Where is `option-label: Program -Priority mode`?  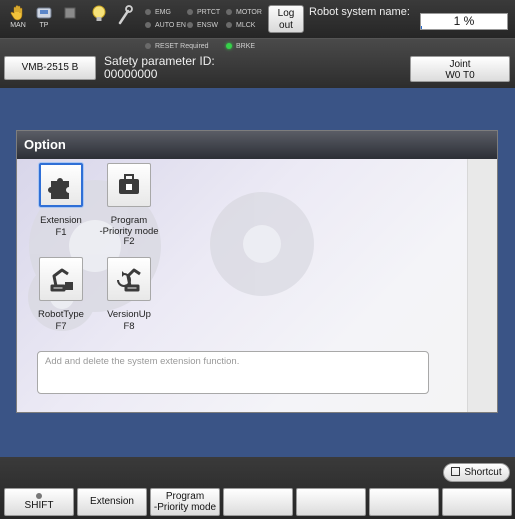 option-label: Program -Priority mode is located at coordinates (129, 226).